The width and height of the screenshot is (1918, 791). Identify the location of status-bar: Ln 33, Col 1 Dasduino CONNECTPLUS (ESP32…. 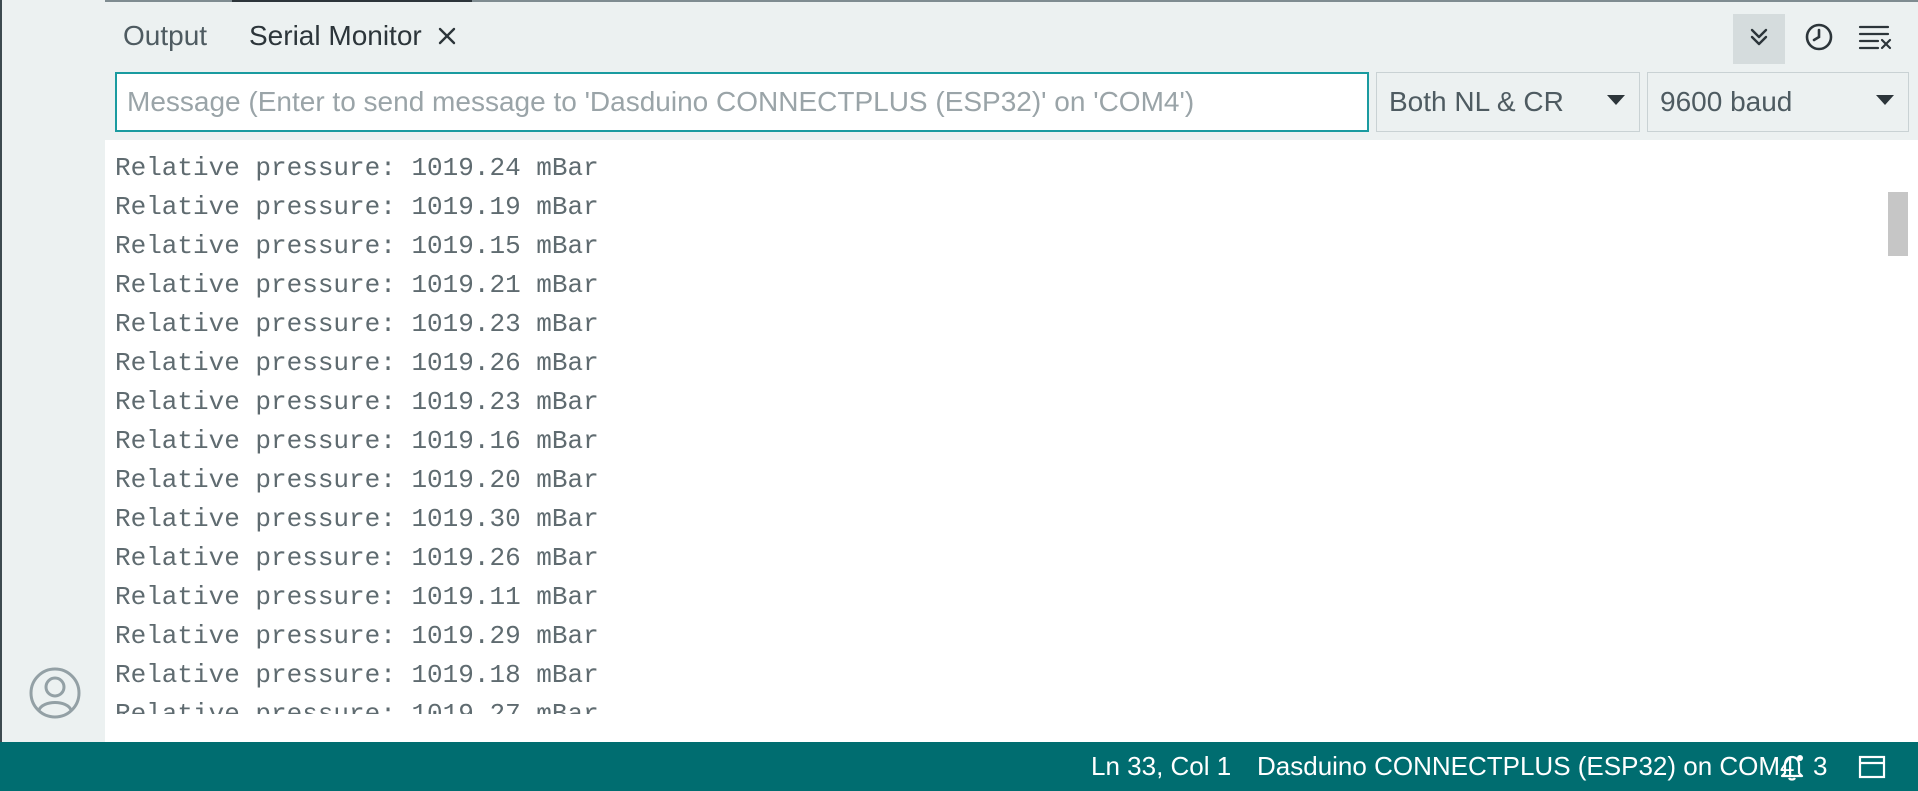
(959, 766).